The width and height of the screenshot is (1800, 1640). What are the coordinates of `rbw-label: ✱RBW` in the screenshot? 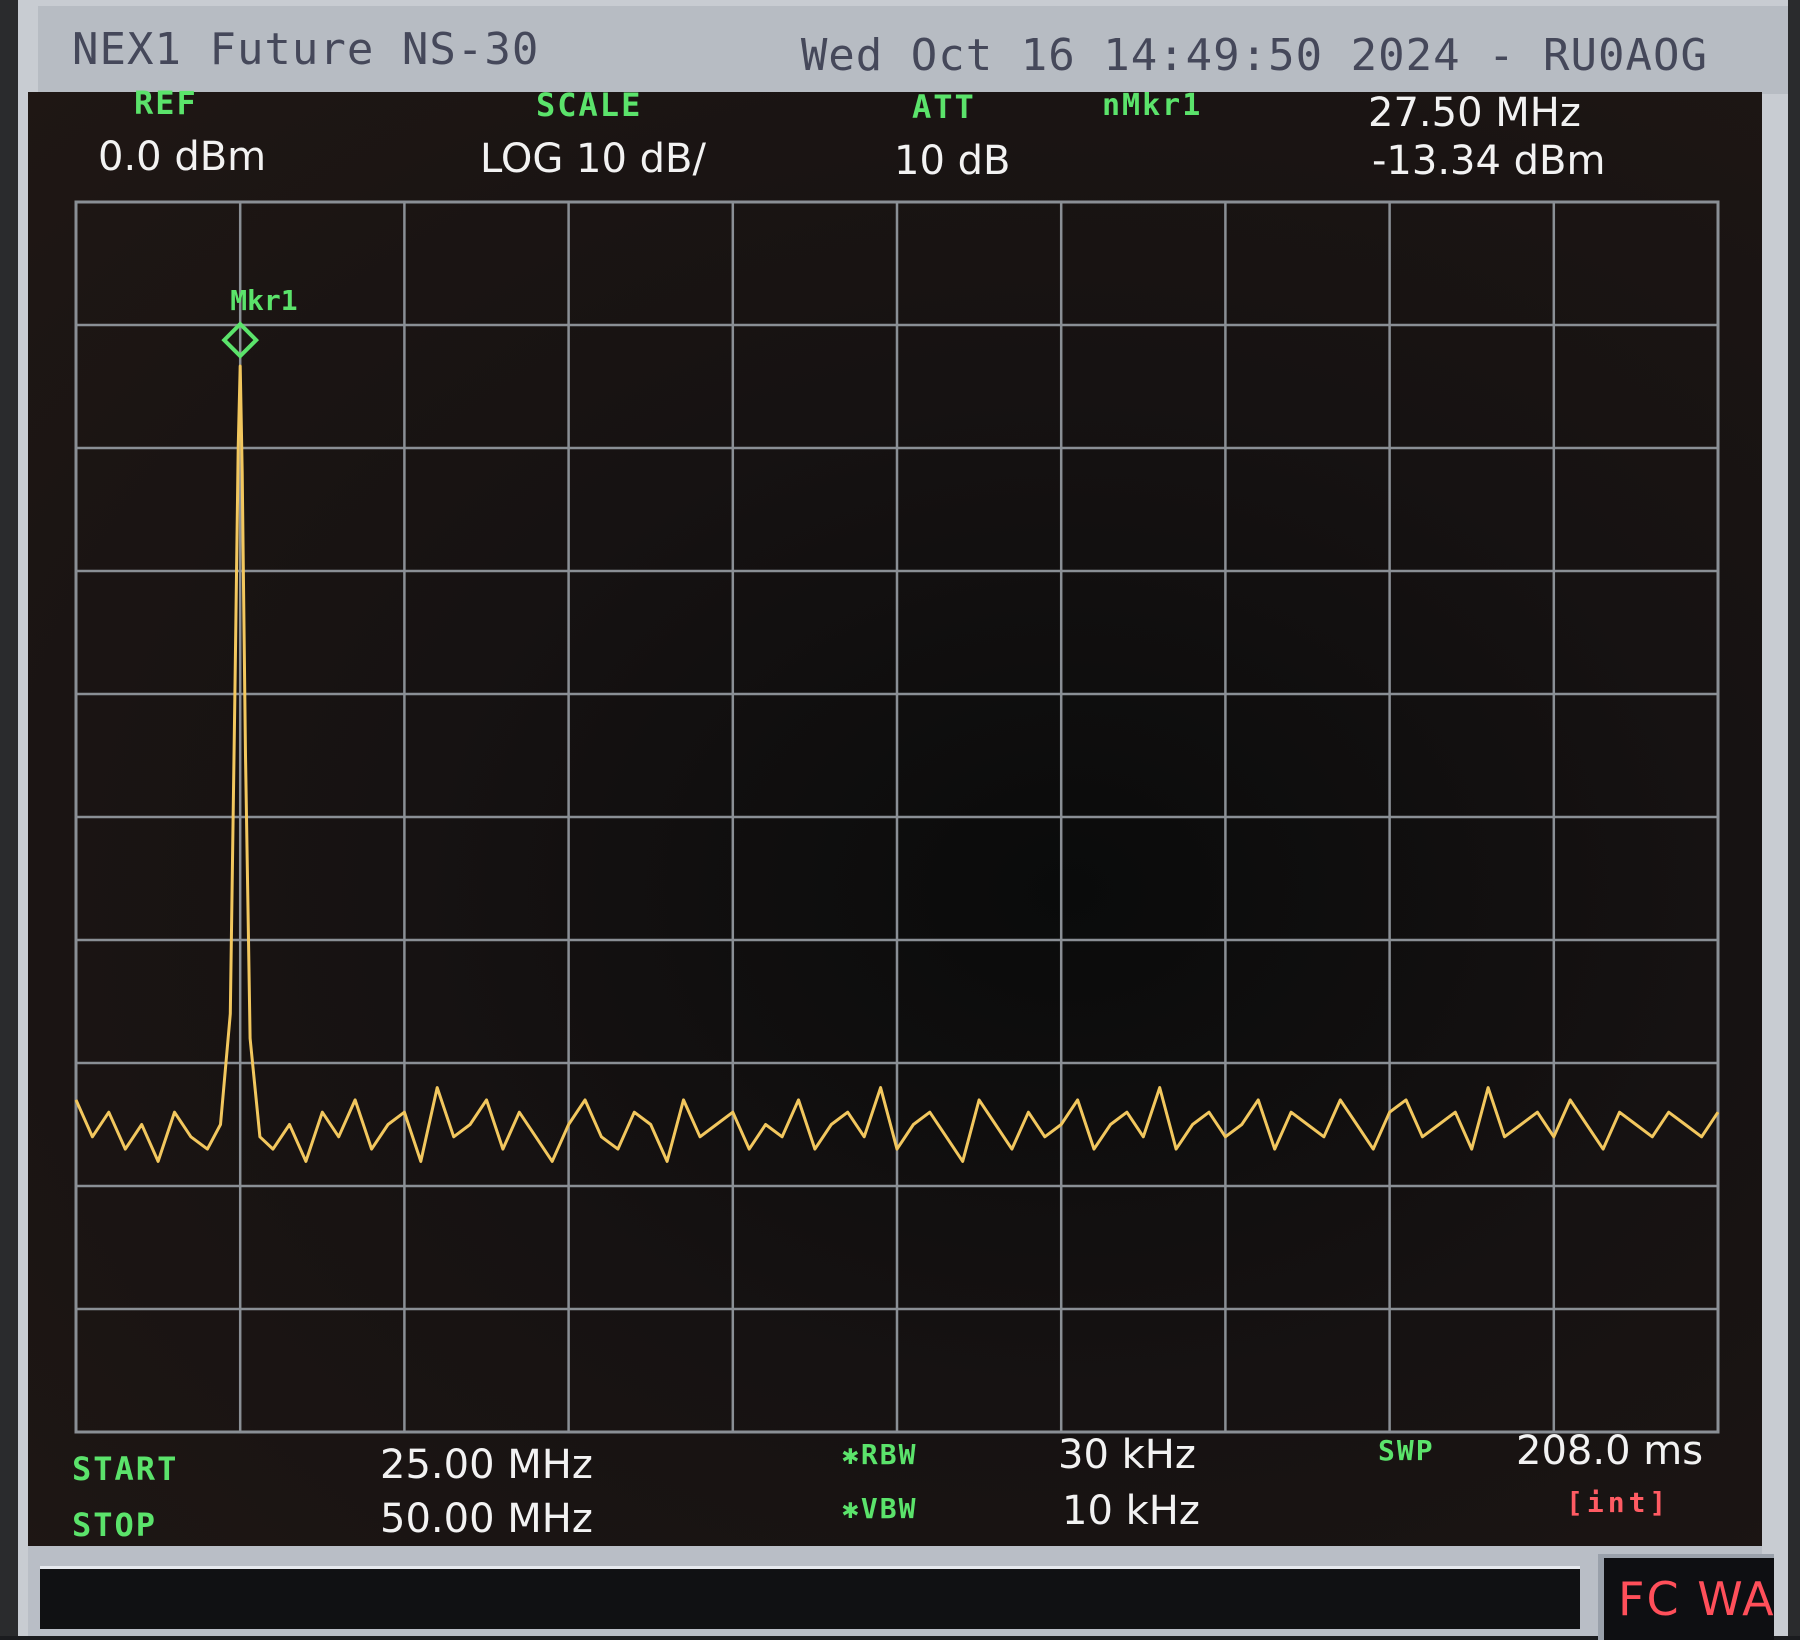 It's located at (880, 1454).